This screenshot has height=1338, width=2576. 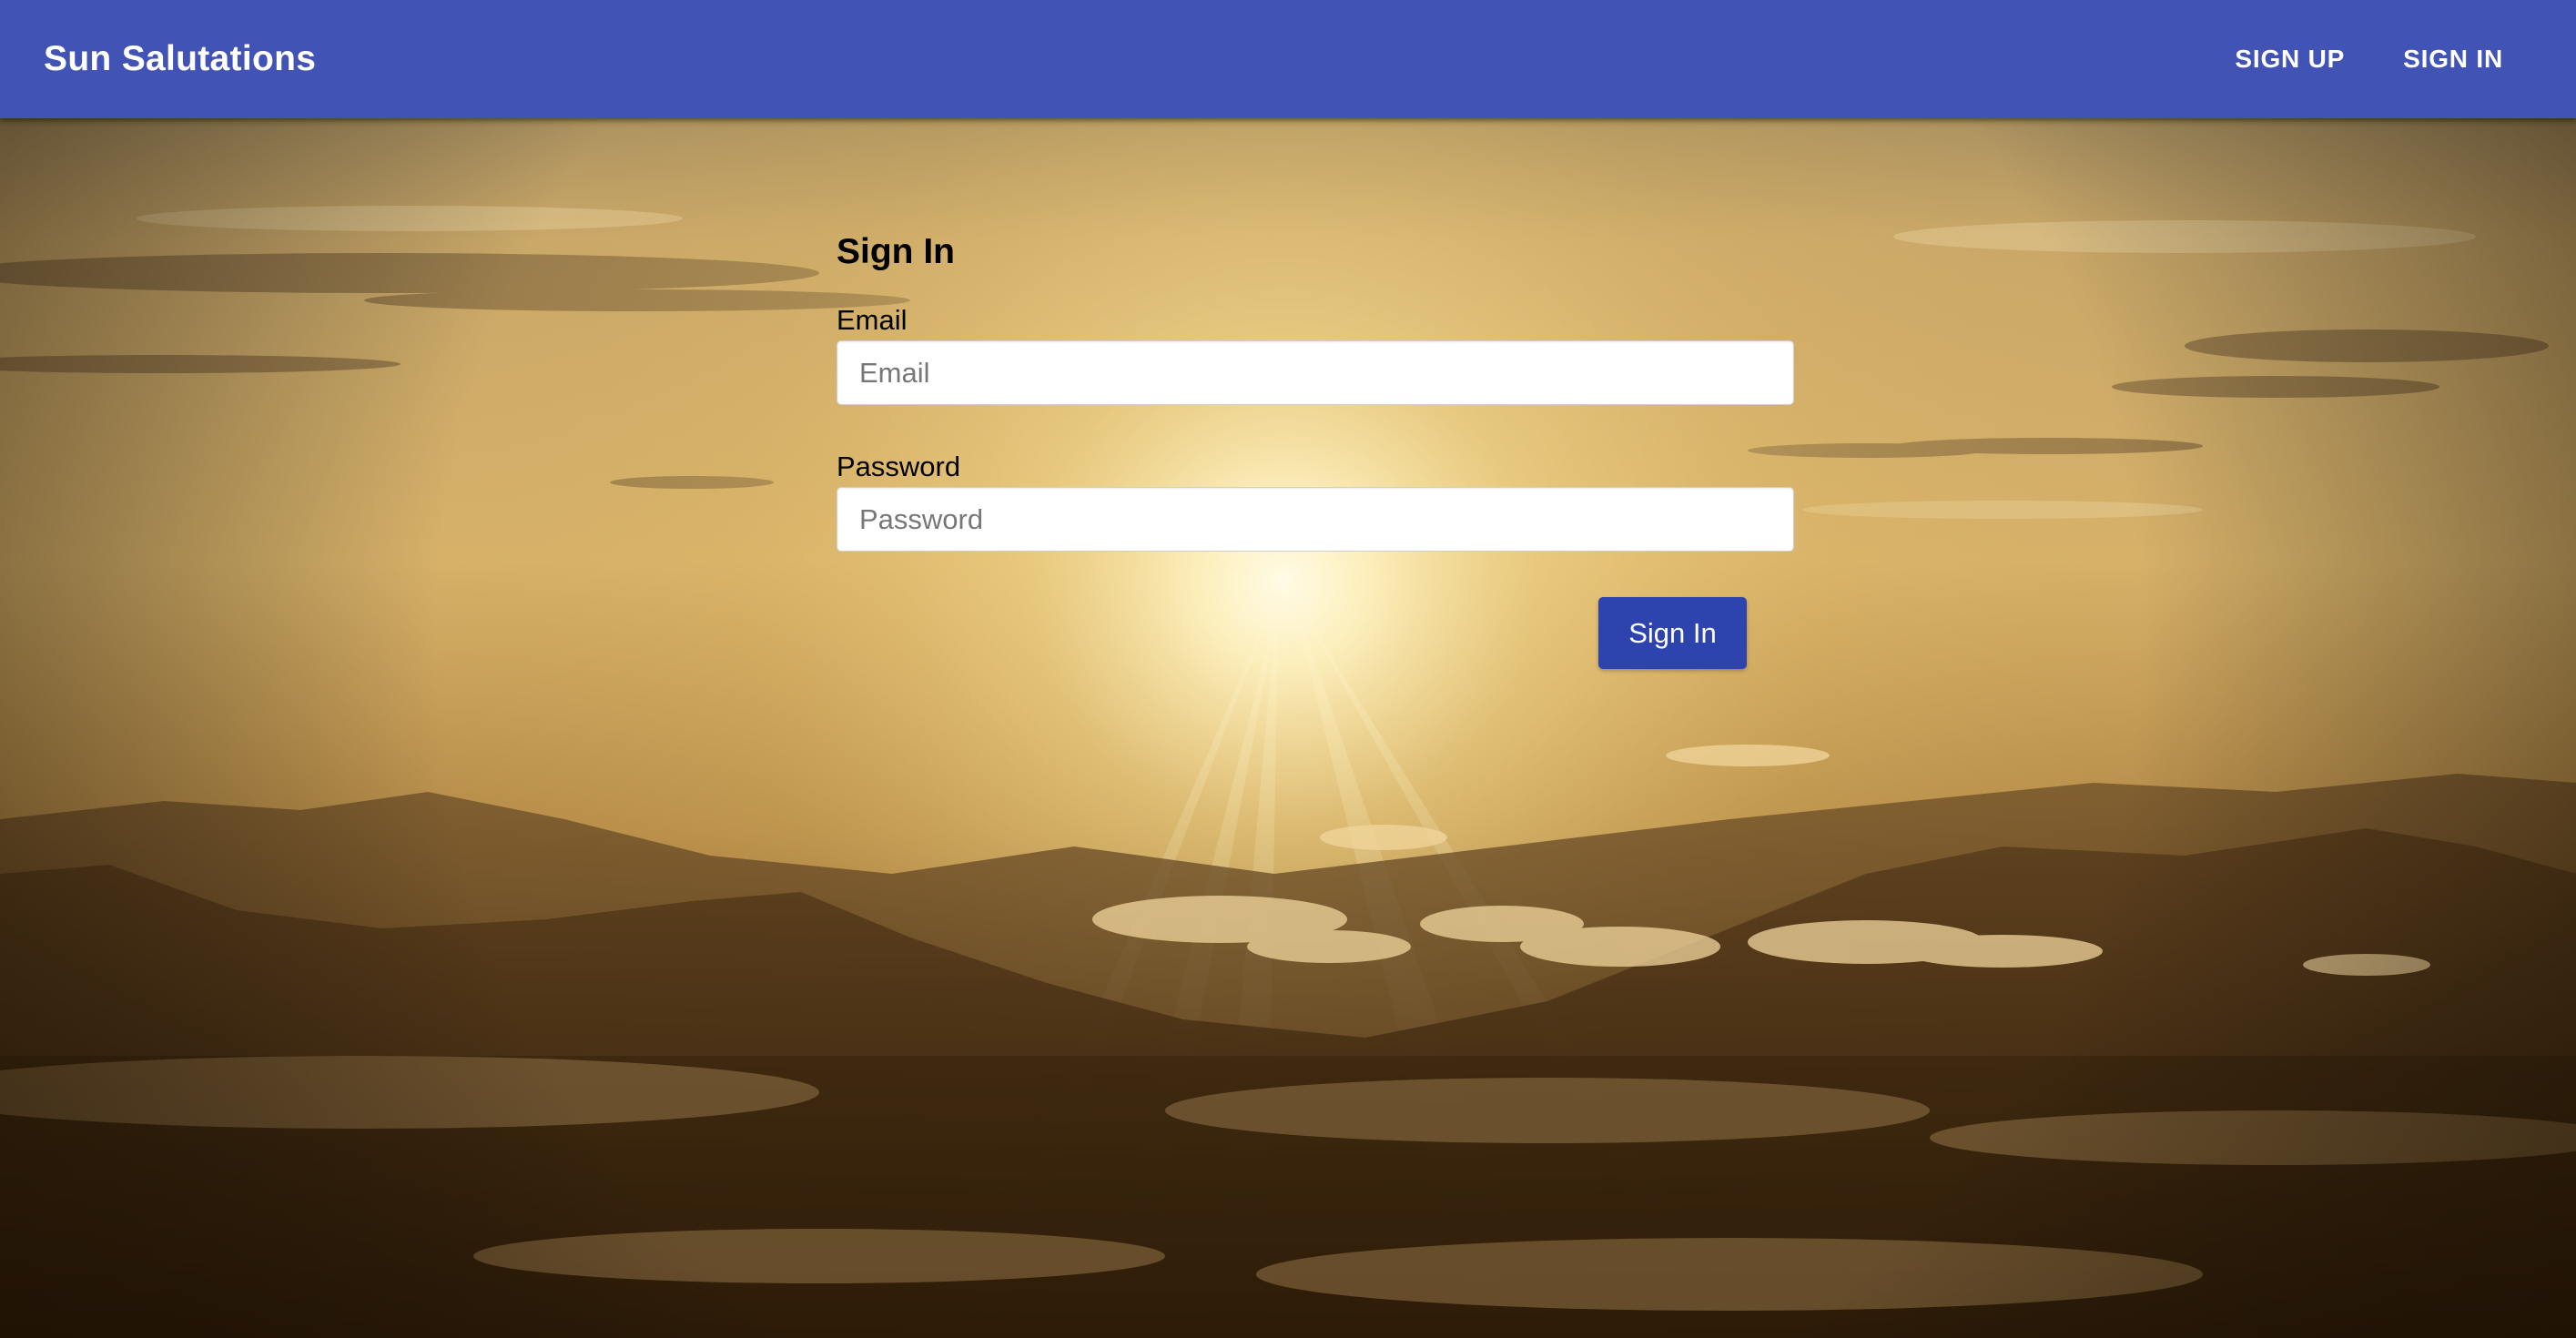 I want to click on sign-in-form: Sign In Email Password Sign In, so click(x=1315, y=449).